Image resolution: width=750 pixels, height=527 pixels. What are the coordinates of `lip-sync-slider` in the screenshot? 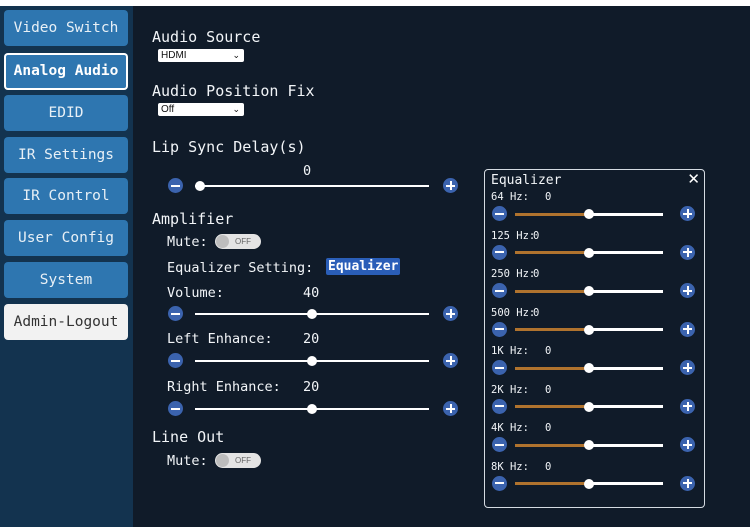 It's located at (312, 186).